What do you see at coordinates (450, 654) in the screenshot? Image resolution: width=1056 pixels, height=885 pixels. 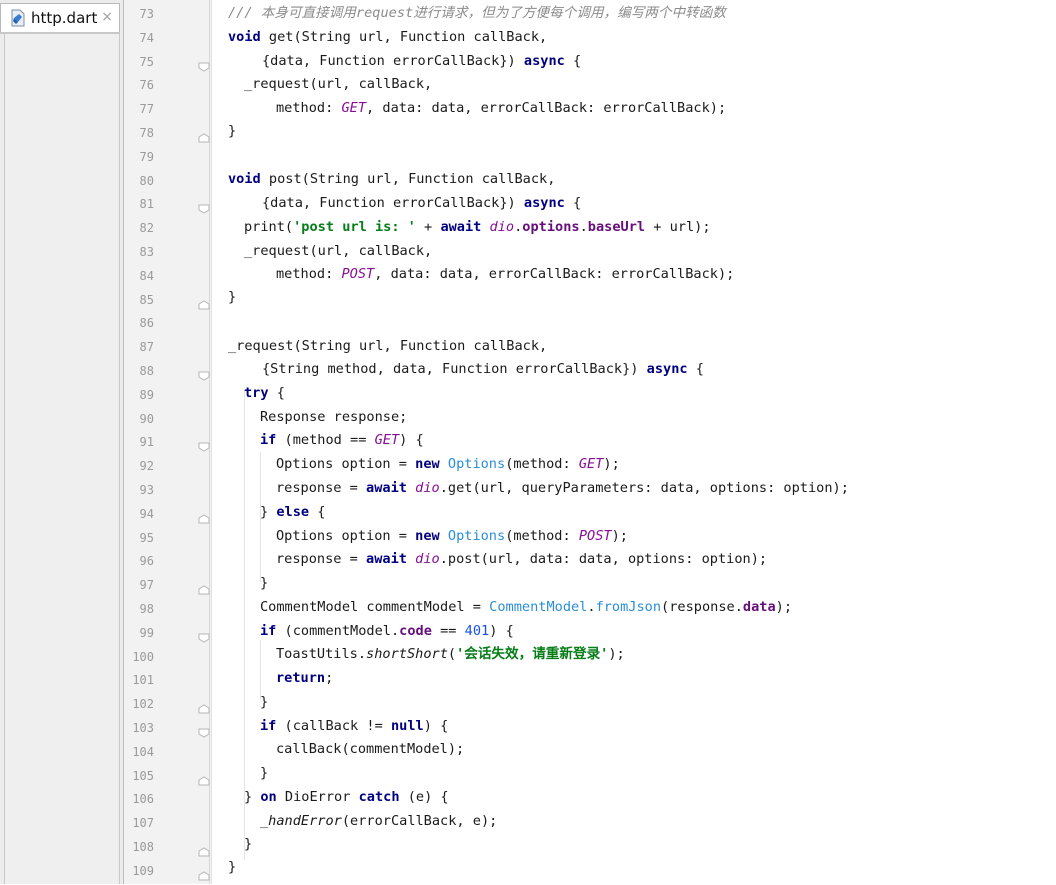 I see `code-line-100: ToastUtils.shortShort('会话失效，请重新登录');` at bounding box center [450, 654].